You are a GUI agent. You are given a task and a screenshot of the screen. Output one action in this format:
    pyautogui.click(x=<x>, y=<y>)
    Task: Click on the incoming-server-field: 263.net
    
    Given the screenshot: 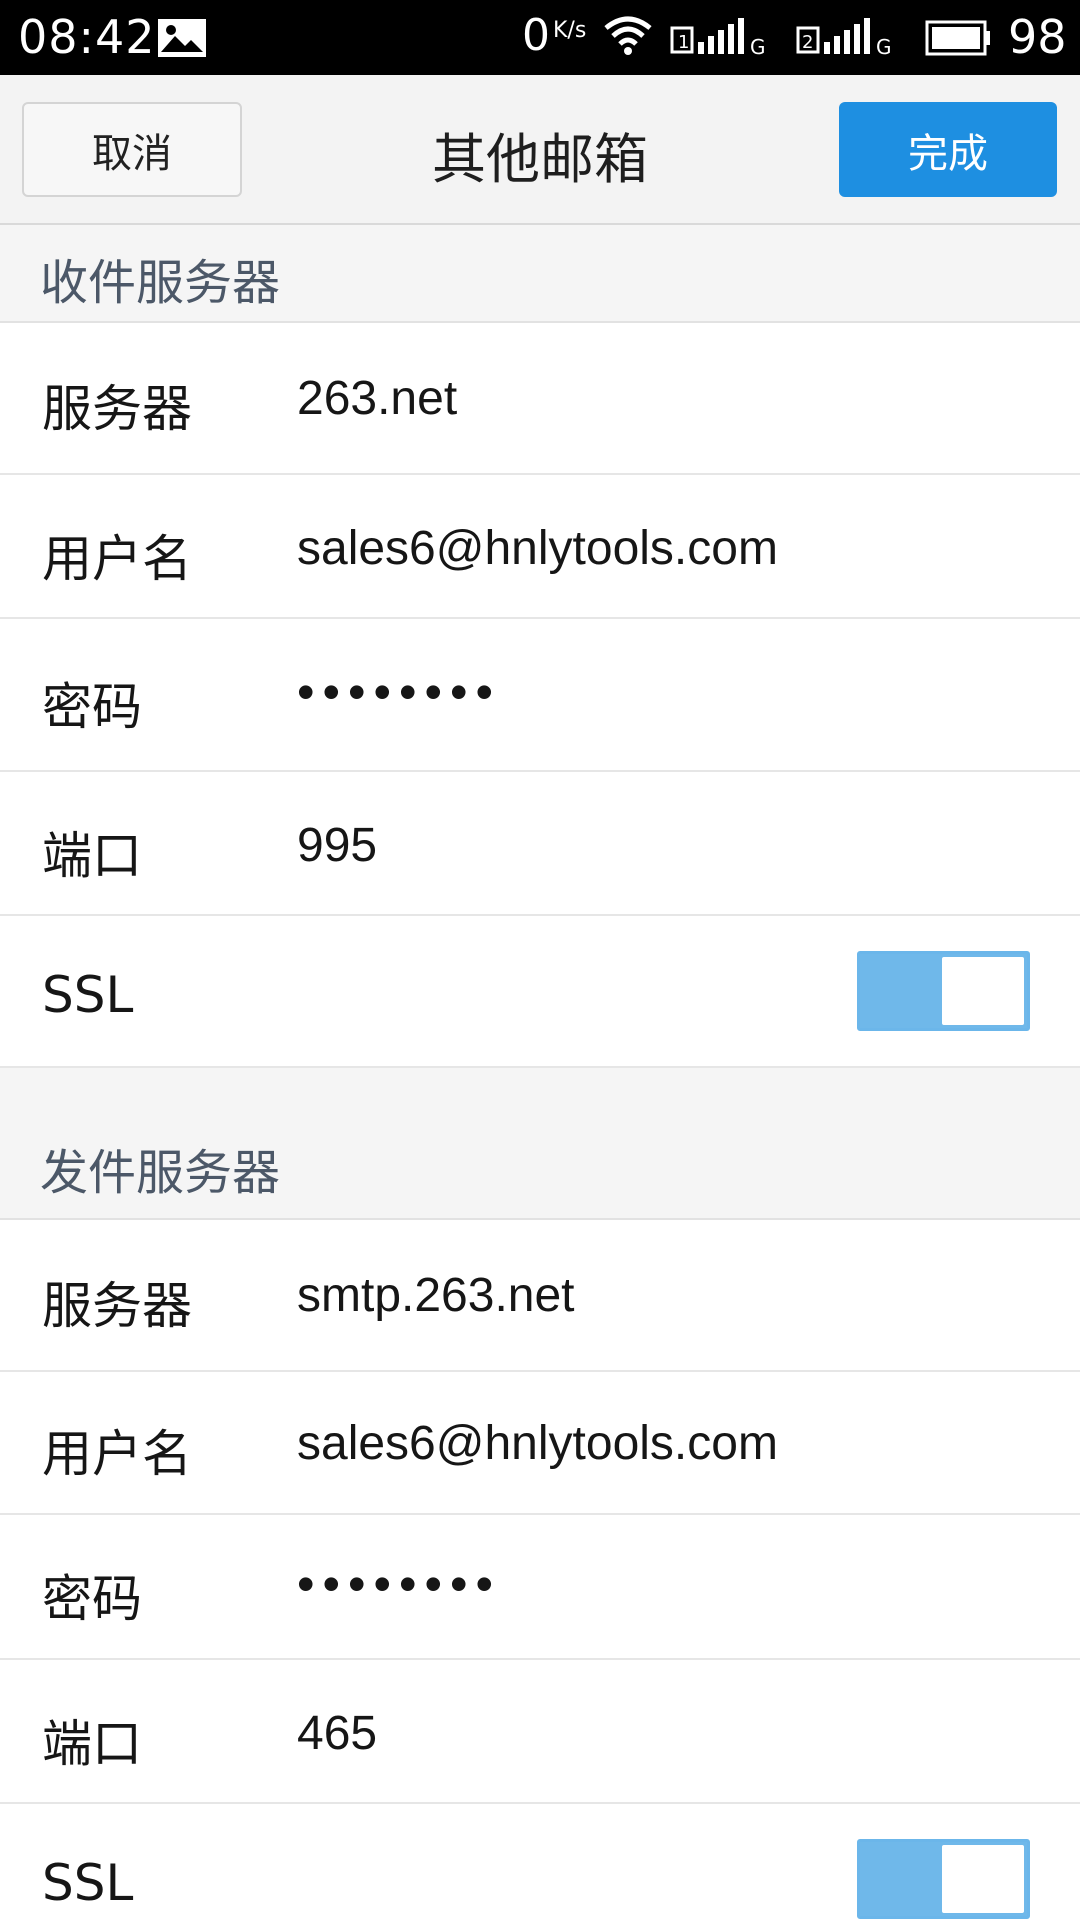 What is the action you would take?
    pyautogui.click(x=377, y=398)
    